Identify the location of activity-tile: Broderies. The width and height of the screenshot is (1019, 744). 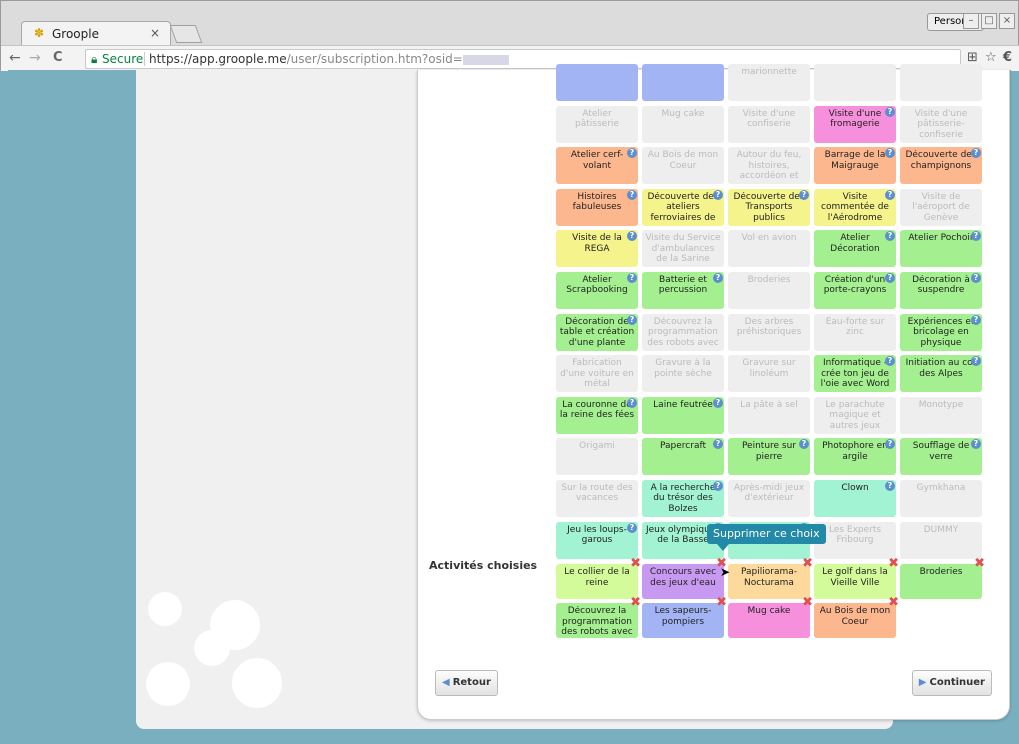
(769, 290).